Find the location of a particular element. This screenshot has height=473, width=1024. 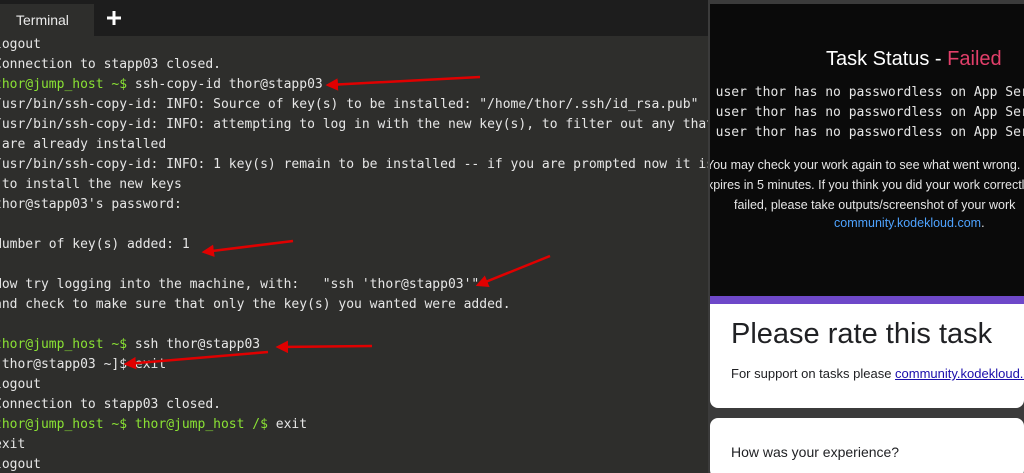

tab-terminal-label: Terminal is located at coordinates (42, 20).